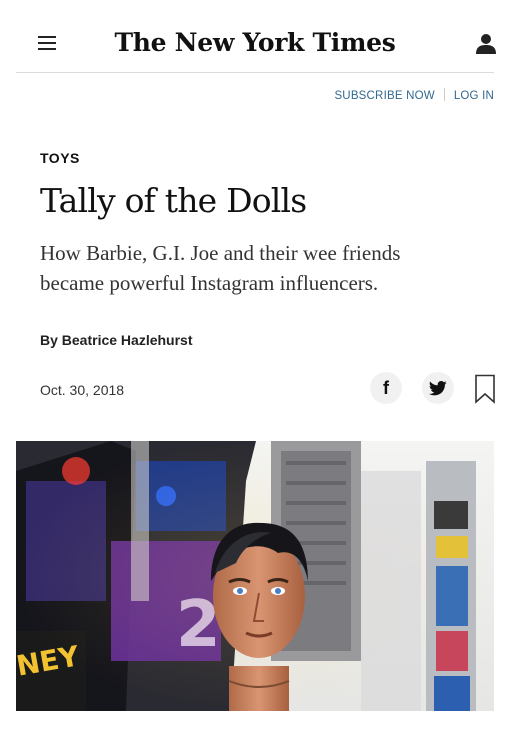 The height and width of the screenshot is (732, 510). Describe the element at coordinates (82, 390) in the screenshot. I see `publish-date: Oct. 30, 2018` at that location.